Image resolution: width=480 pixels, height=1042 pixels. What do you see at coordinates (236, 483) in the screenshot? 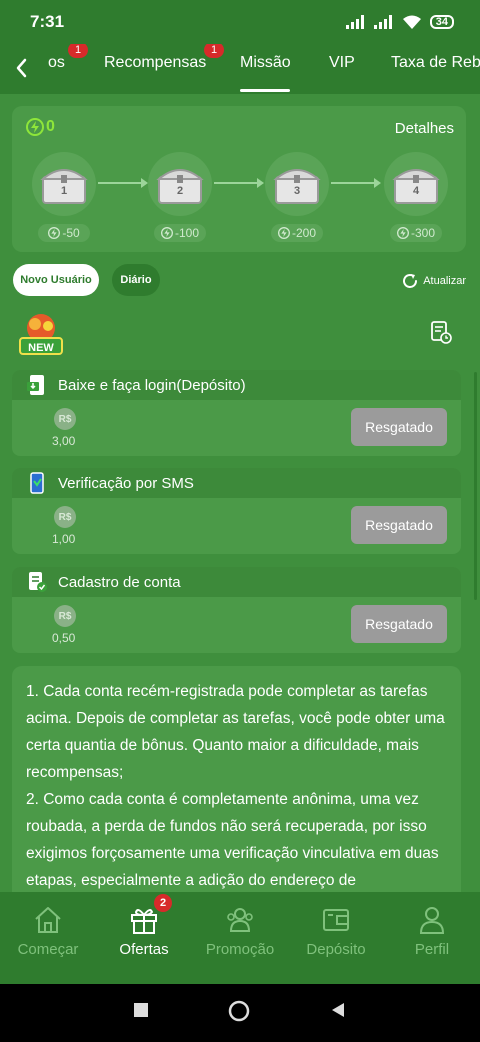
I see `task-header: Verificação por SMS` at bounding box center [236, 483].